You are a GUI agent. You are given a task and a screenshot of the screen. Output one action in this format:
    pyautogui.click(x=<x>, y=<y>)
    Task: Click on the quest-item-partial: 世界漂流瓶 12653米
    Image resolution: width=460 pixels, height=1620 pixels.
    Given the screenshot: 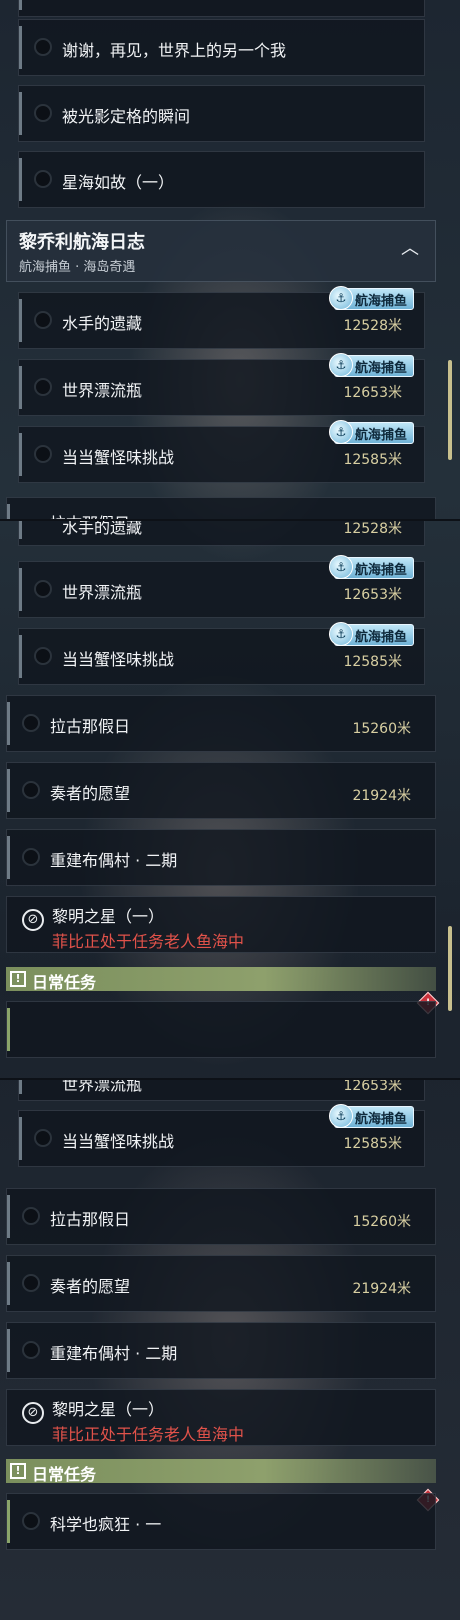 What is the action you would take?
    pyautogui.click(x=221, y=1090)
    